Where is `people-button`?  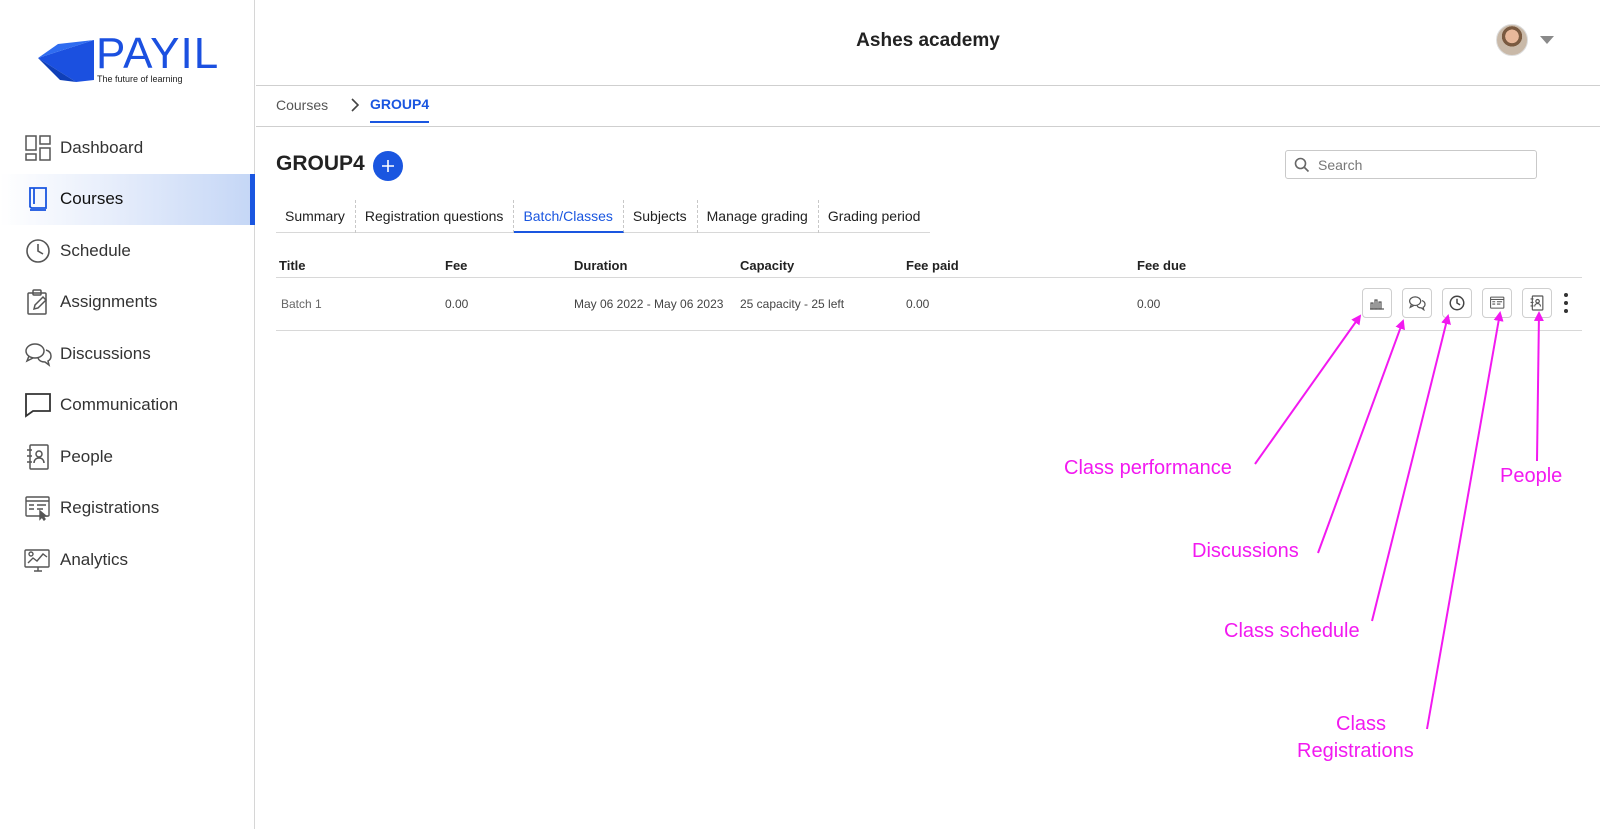 people-button is located at coordinates (1537, 303).